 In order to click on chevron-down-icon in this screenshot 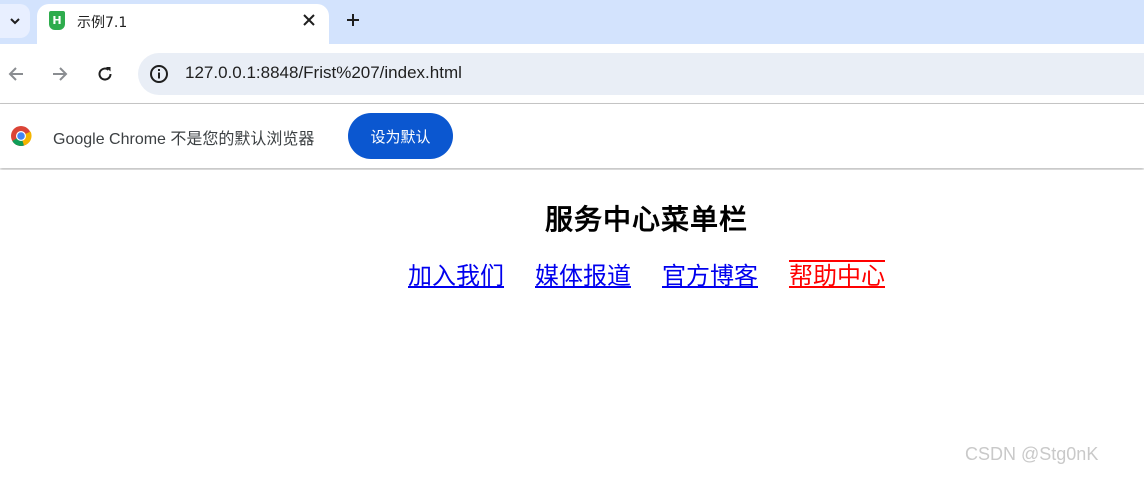, I will do `click(15, 21)`.